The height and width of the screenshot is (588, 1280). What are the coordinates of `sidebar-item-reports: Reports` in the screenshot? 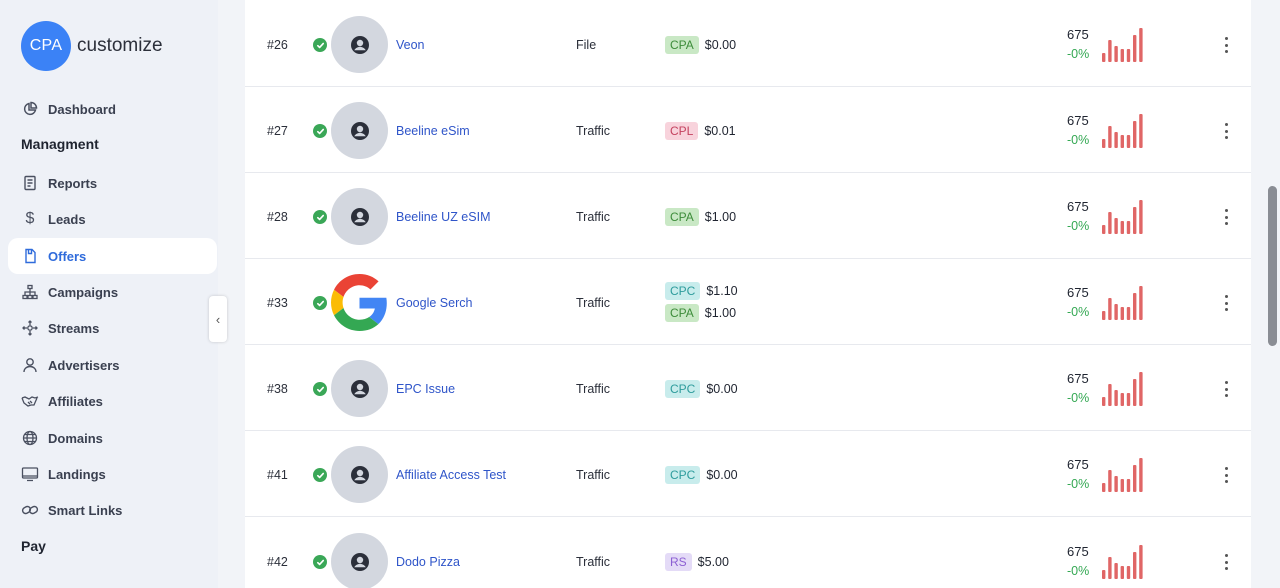 It's located at (112, 183).